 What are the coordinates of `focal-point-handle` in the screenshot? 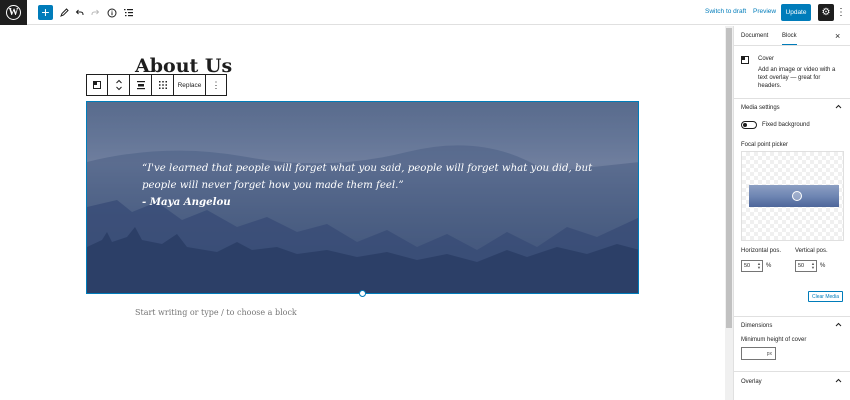 It's located at (797, 196).